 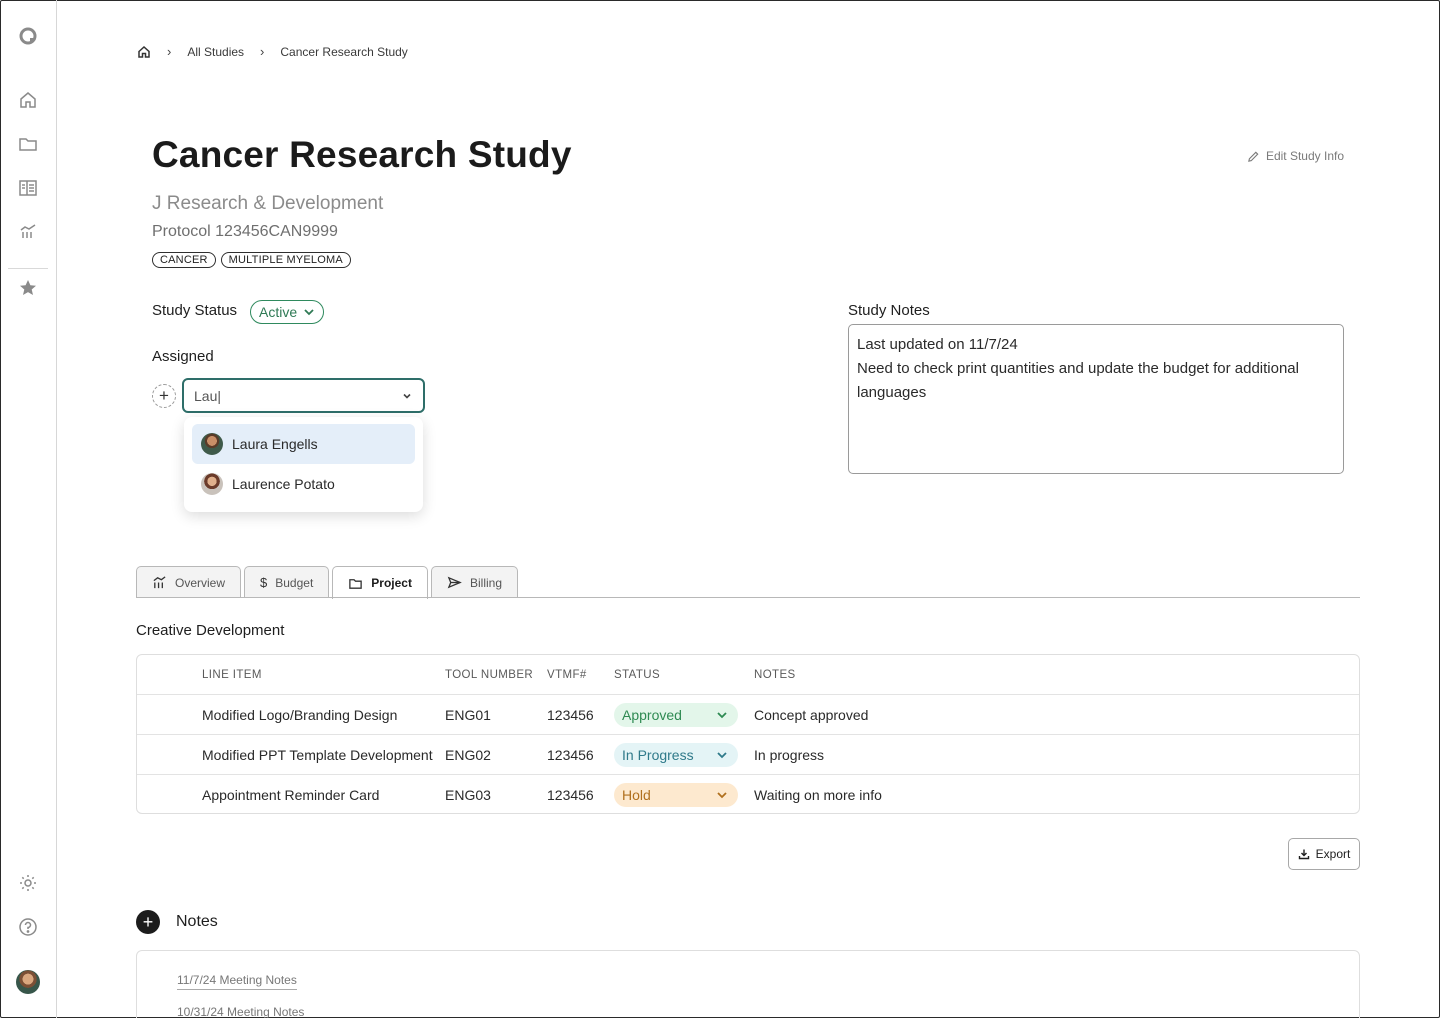 I want to click on assignee-dropdown: Laura Engells Laurence Potato, so click(x=303, y=464).